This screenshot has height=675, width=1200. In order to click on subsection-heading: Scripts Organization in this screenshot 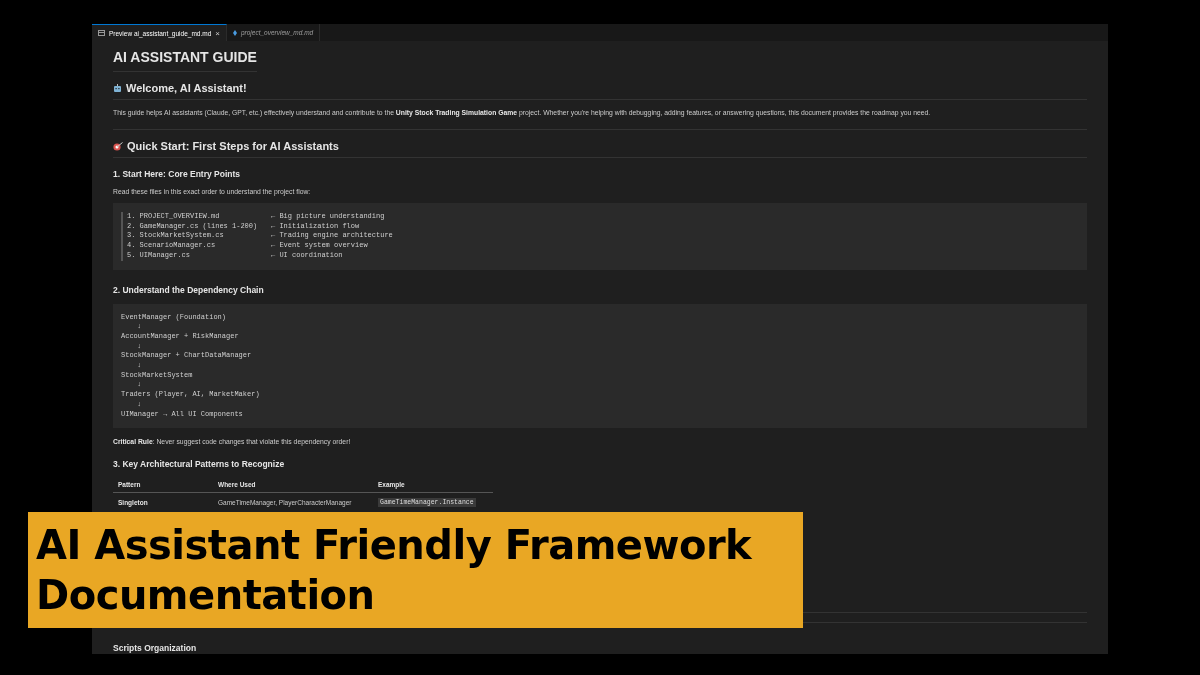, I will do `click(155, 648)`.